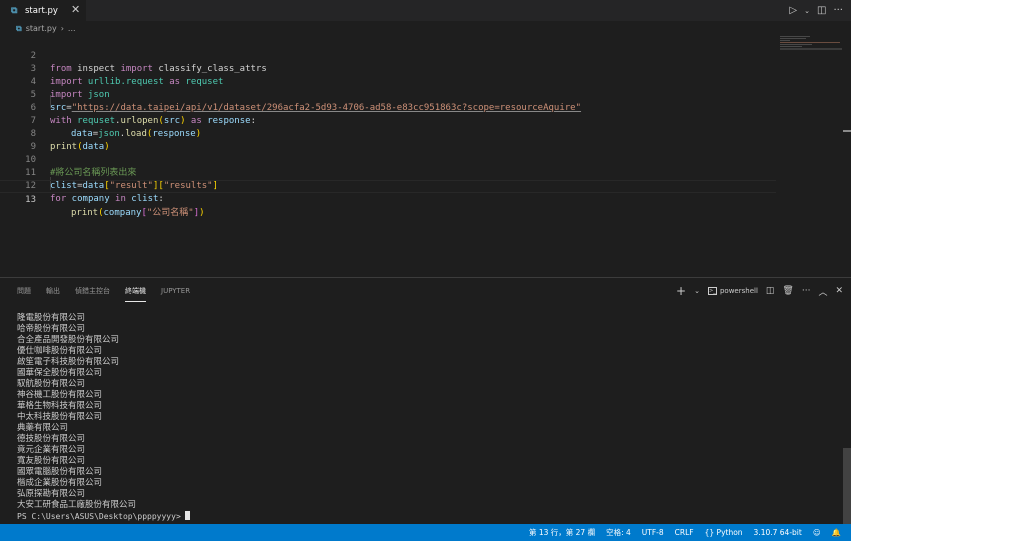  Describe the element at coordinates (388, 107) in the screenshot. I see `code-line: 6 with requset.urlopen(src) as response:` at that location.